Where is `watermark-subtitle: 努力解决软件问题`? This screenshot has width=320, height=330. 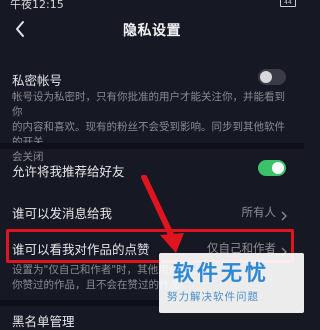
watermark-subtitle: 努力解决软件问题 is located at coordinates (213, 297).